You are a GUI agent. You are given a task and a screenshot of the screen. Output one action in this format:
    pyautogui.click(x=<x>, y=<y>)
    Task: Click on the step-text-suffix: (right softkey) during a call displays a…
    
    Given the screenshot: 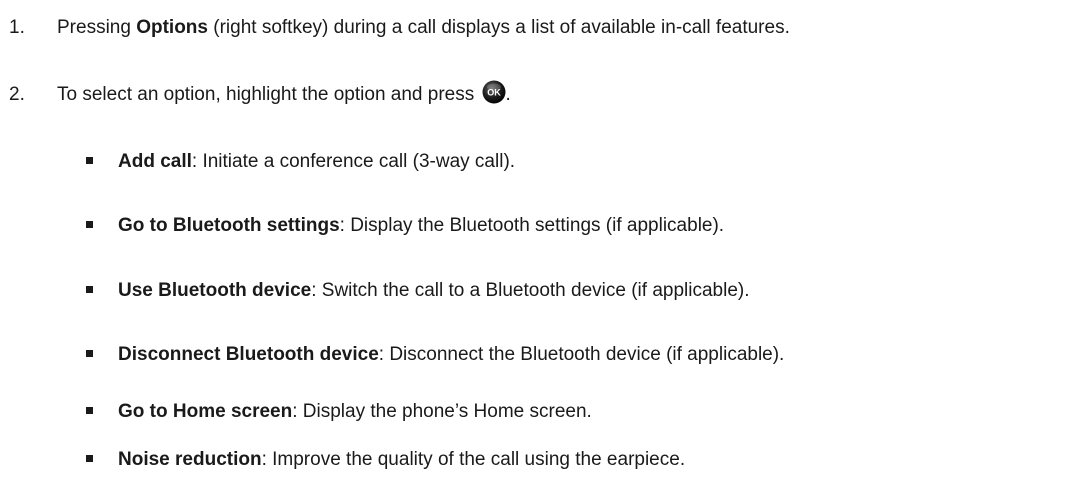 What is the action you would take?
    pyautogui.click(x=498, y=27)
    